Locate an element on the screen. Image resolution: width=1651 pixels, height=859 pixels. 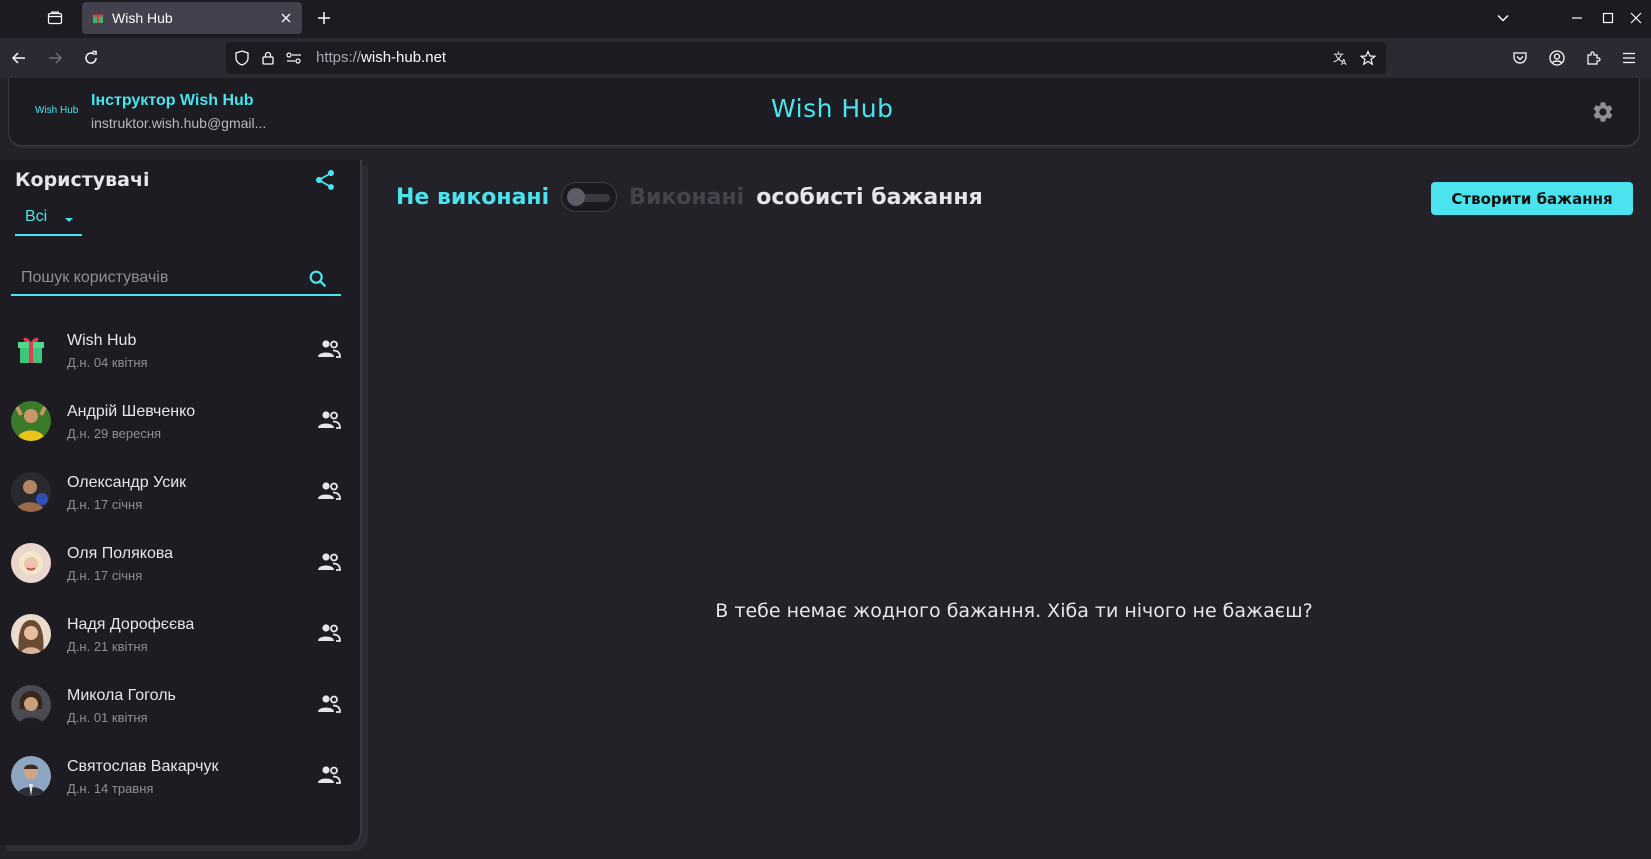
user-list-item: Оля Полякова Д.н. 17 січня is located at coordinates (180, 562).